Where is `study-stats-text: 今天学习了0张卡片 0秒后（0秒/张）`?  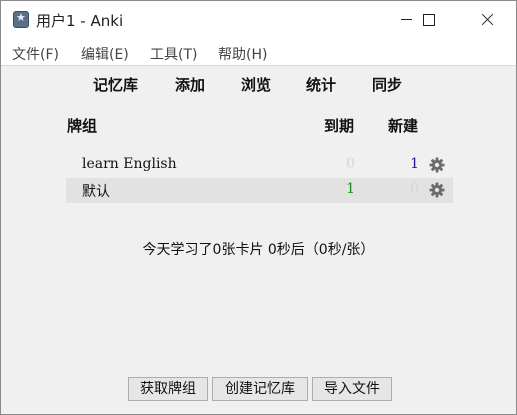 study-stats-text: 今天学习了0张卡片 0秒后（0秒/张） is located at coordinates (258, 250).